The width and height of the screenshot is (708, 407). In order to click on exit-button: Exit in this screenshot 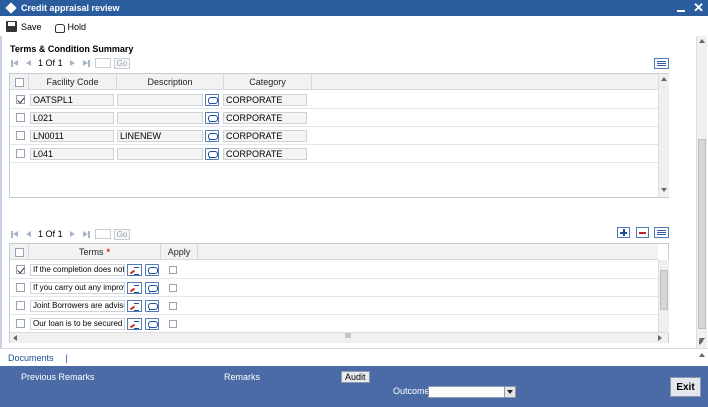, I will do `click(685, 387)`.